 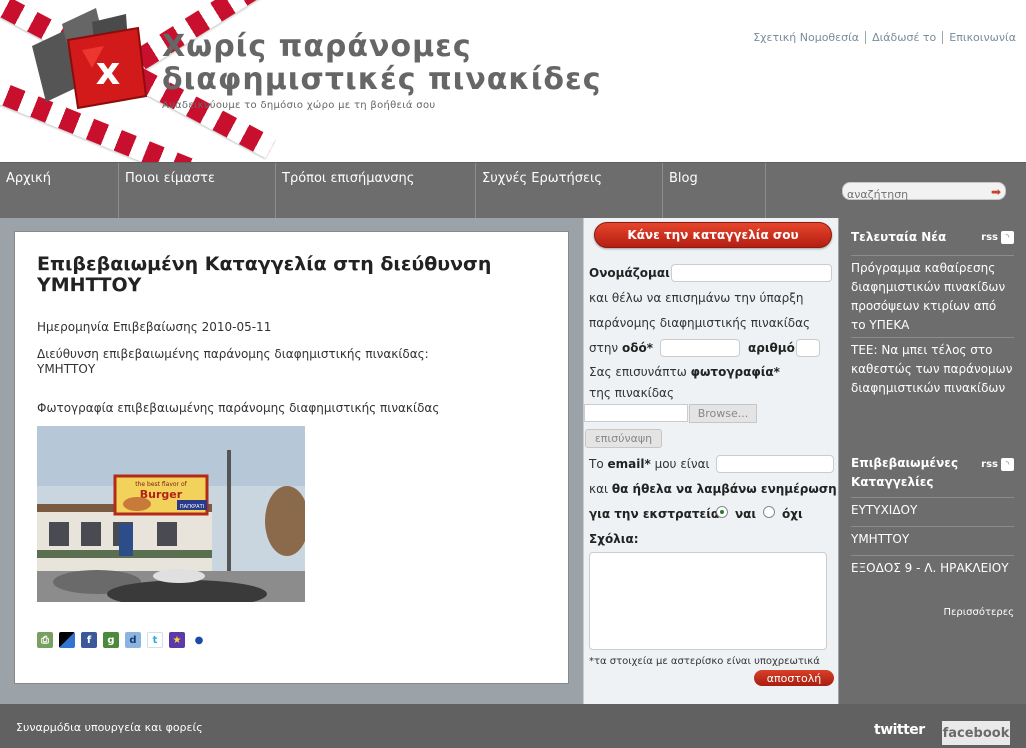 What do you see at coordinates (122, 640) in the screenshot?
I see `share-icons: ⎙ f g d t ★ ●` at bounding box center [122, 640].